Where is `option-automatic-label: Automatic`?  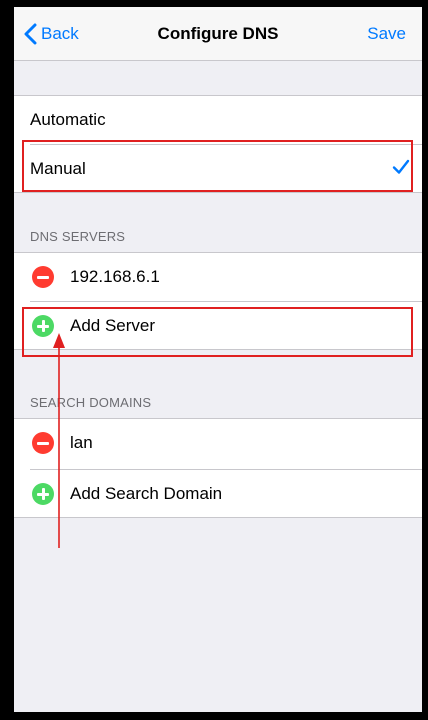 option-automatic-label: Automatic is located at coordinates (68, 119).